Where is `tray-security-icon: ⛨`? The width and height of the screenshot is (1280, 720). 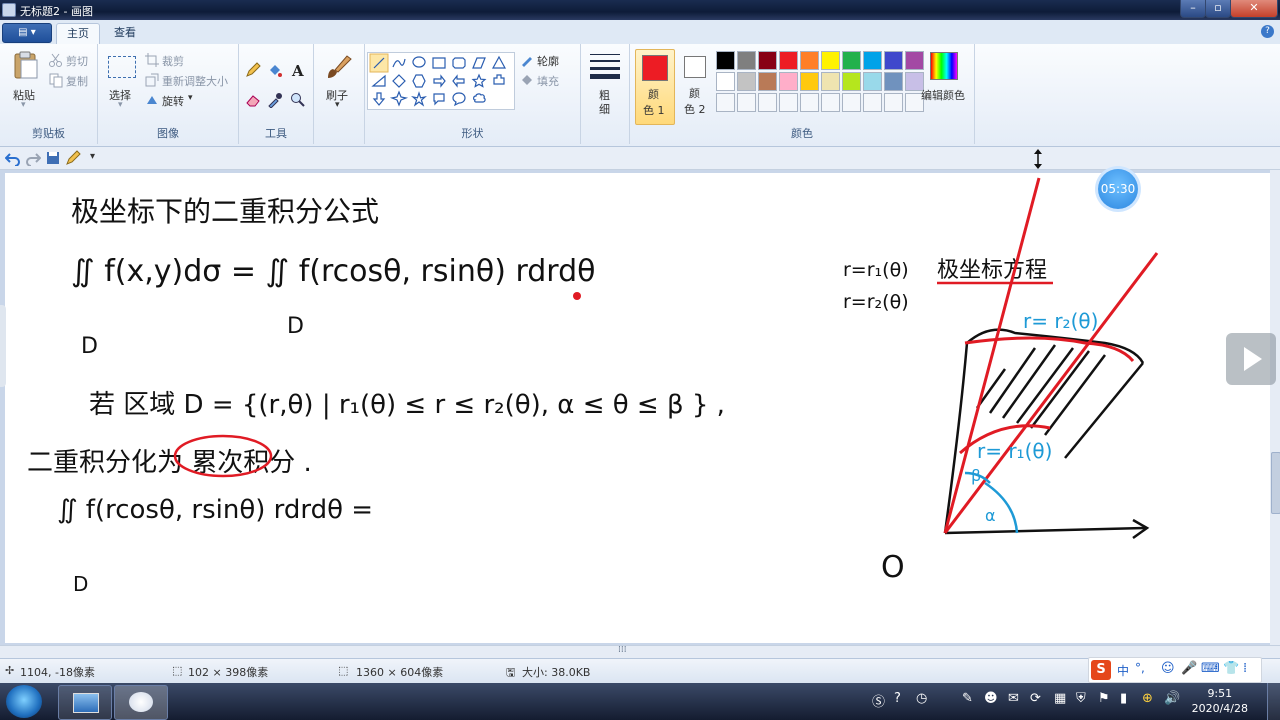 tray-security-icon: ⛨ is located at coordinates (1081, 698).